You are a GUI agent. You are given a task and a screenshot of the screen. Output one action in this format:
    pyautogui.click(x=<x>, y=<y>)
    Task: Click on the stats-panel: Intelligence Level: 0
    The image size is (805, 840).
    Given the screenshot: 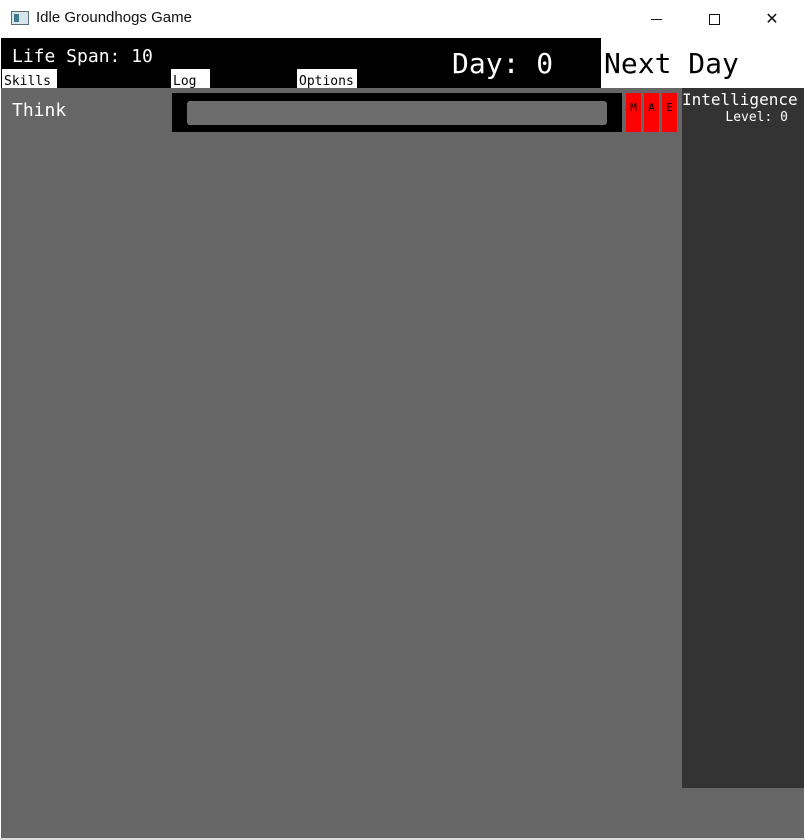 What is the action you would take?
    pyautogui.click(x=743, y=438)
    